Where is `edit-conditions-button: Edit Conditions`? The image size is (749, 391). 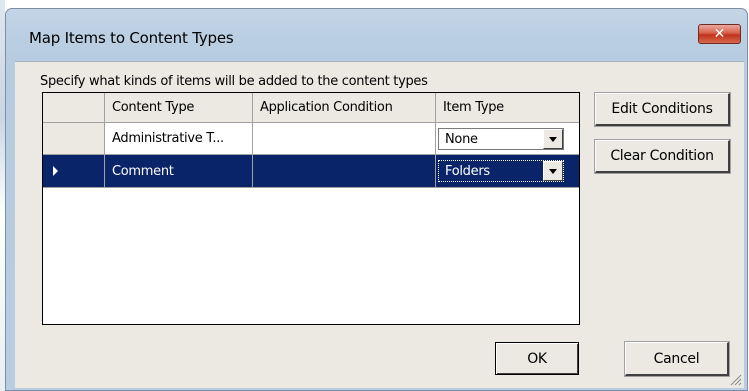
edit-conditions-button: Edit Conditions is located at coordinates (662, 109).